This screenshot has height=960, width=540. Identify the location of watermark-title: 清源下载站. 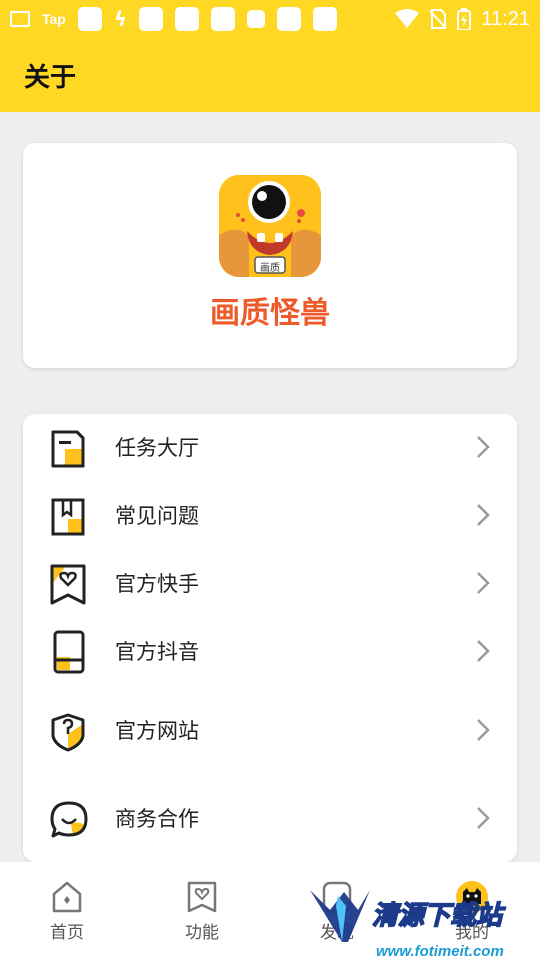
(439, 916).